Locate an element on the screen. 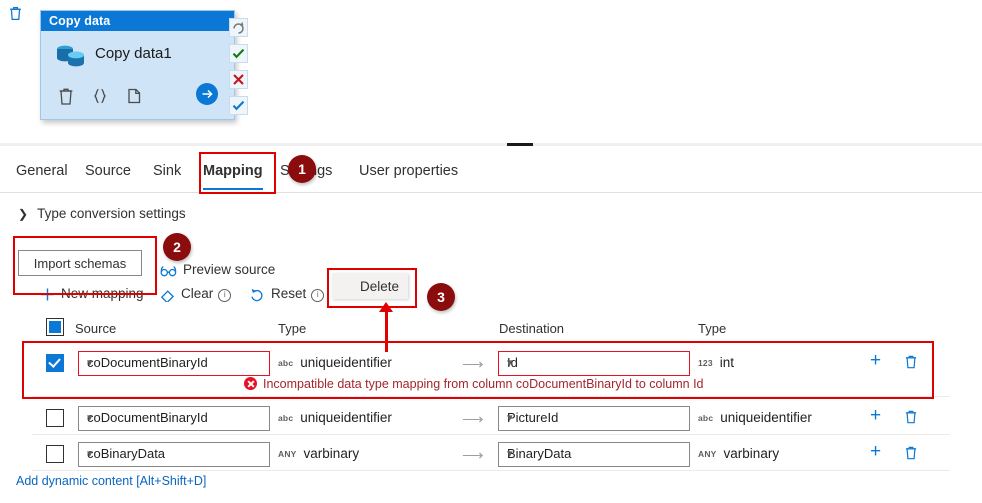 The height and width of the screenshot is (503, 982). reset-undo-icon is located at coordinates (257, 295).